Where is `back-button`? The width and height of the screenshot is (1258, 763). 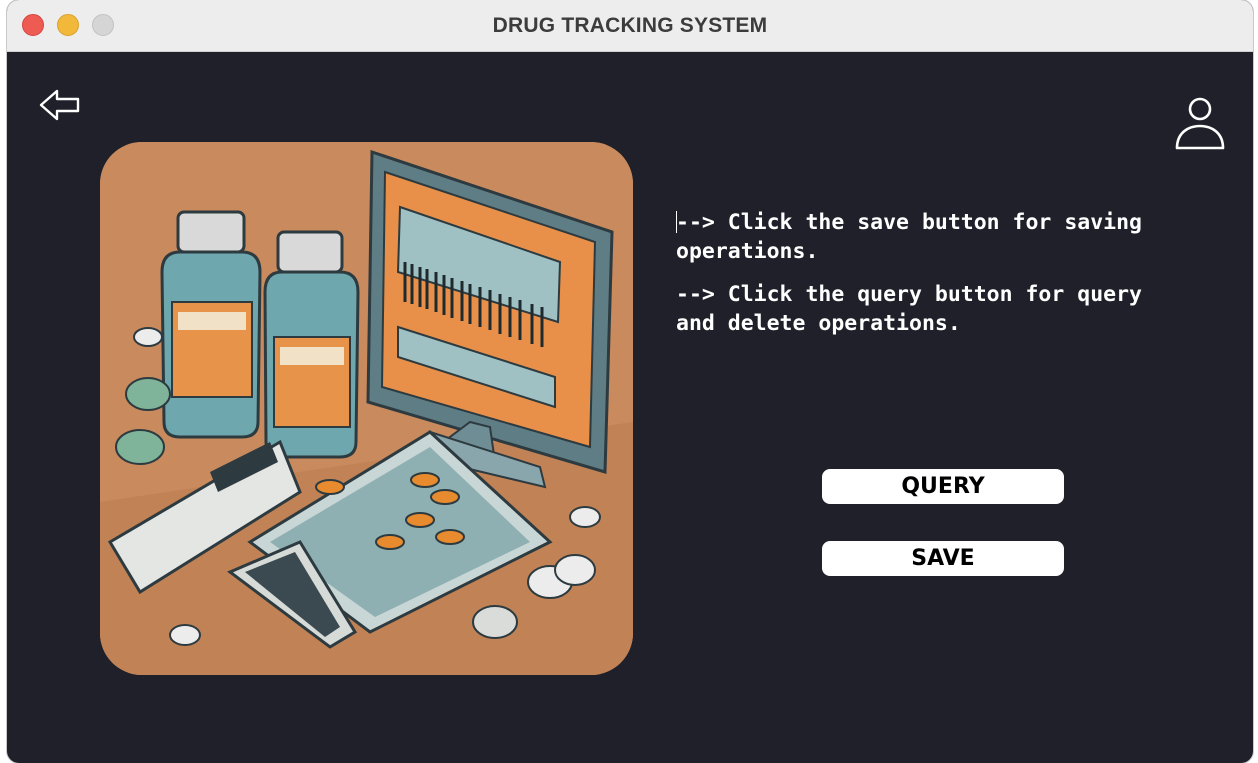
back-button is located at coordinates (60, 106).